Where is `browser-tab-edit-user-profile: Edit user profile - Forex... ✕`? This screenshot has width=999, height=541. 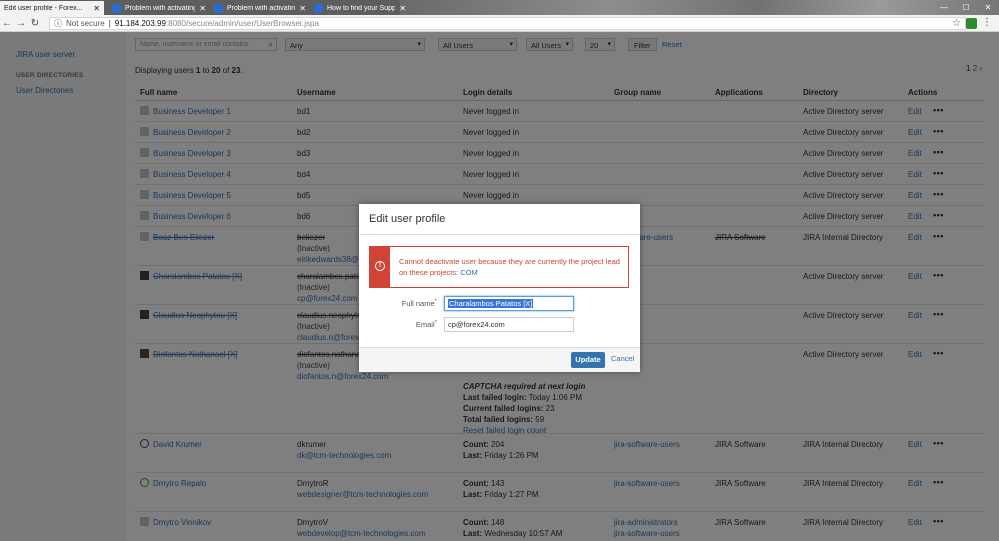 browser-tab-edit-user-profile: Edit user profile - Forex... ✕ is located at coordinates (52, 8).